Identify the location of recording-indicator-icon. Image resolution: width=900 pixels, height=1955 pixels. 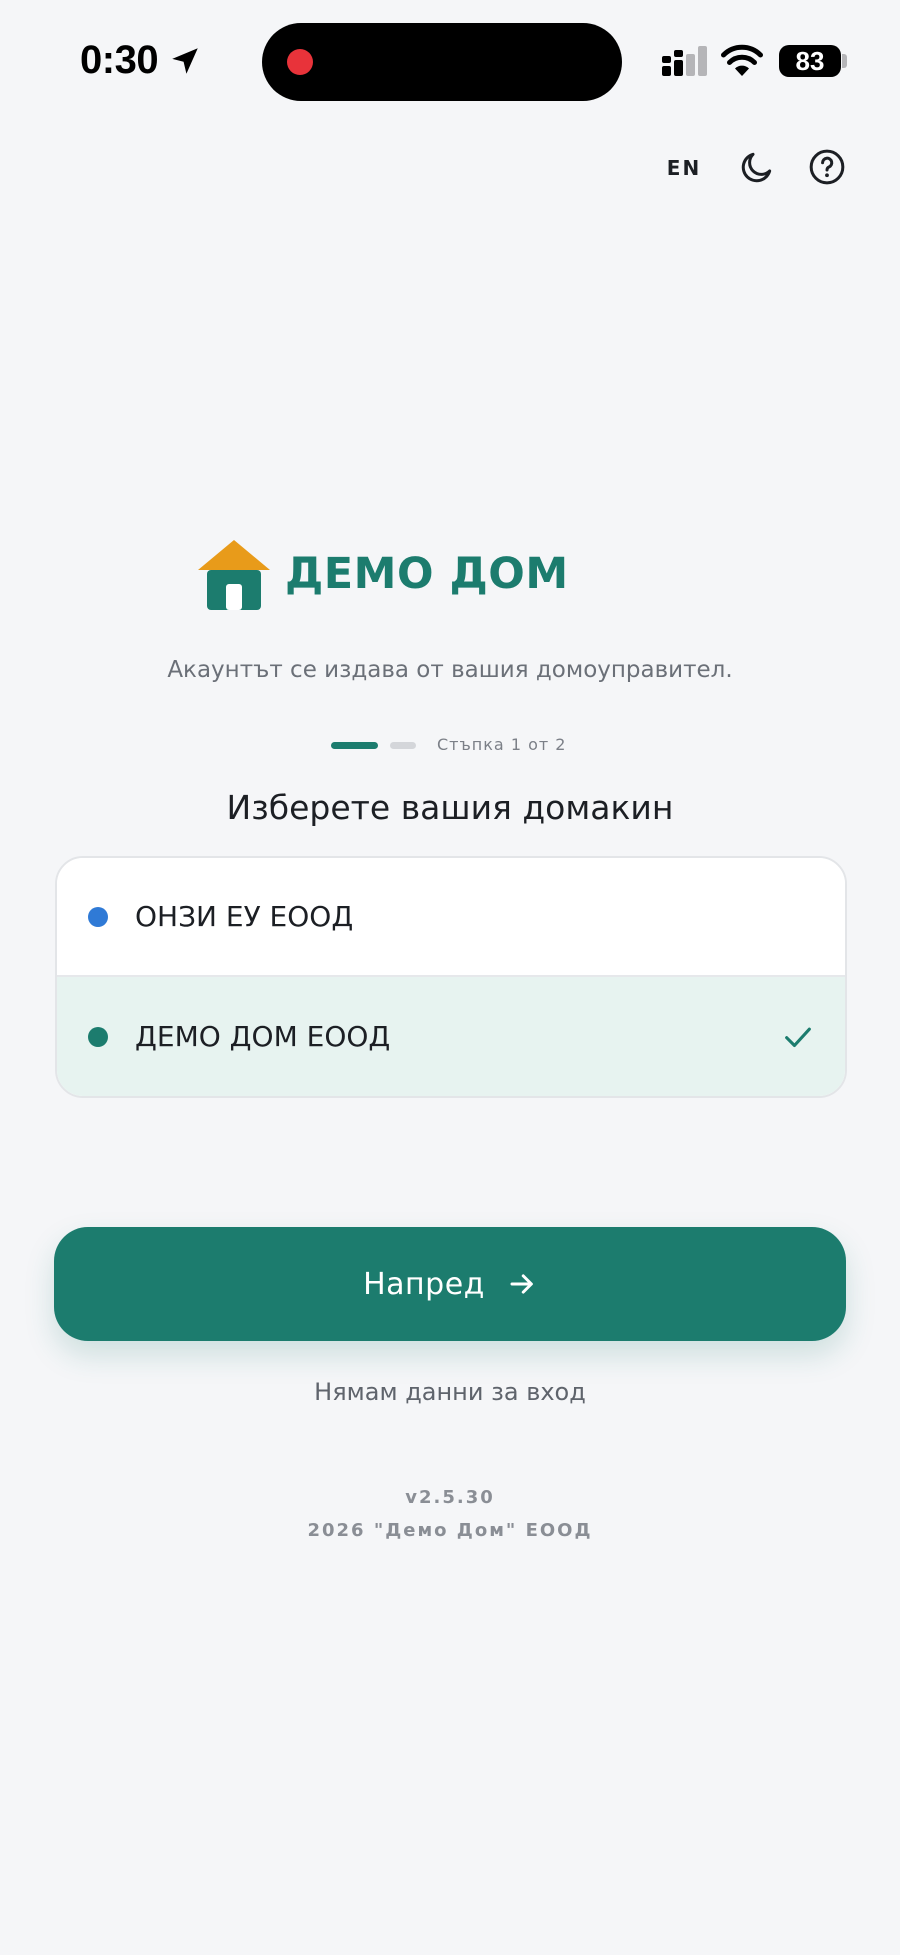
(300, 62).